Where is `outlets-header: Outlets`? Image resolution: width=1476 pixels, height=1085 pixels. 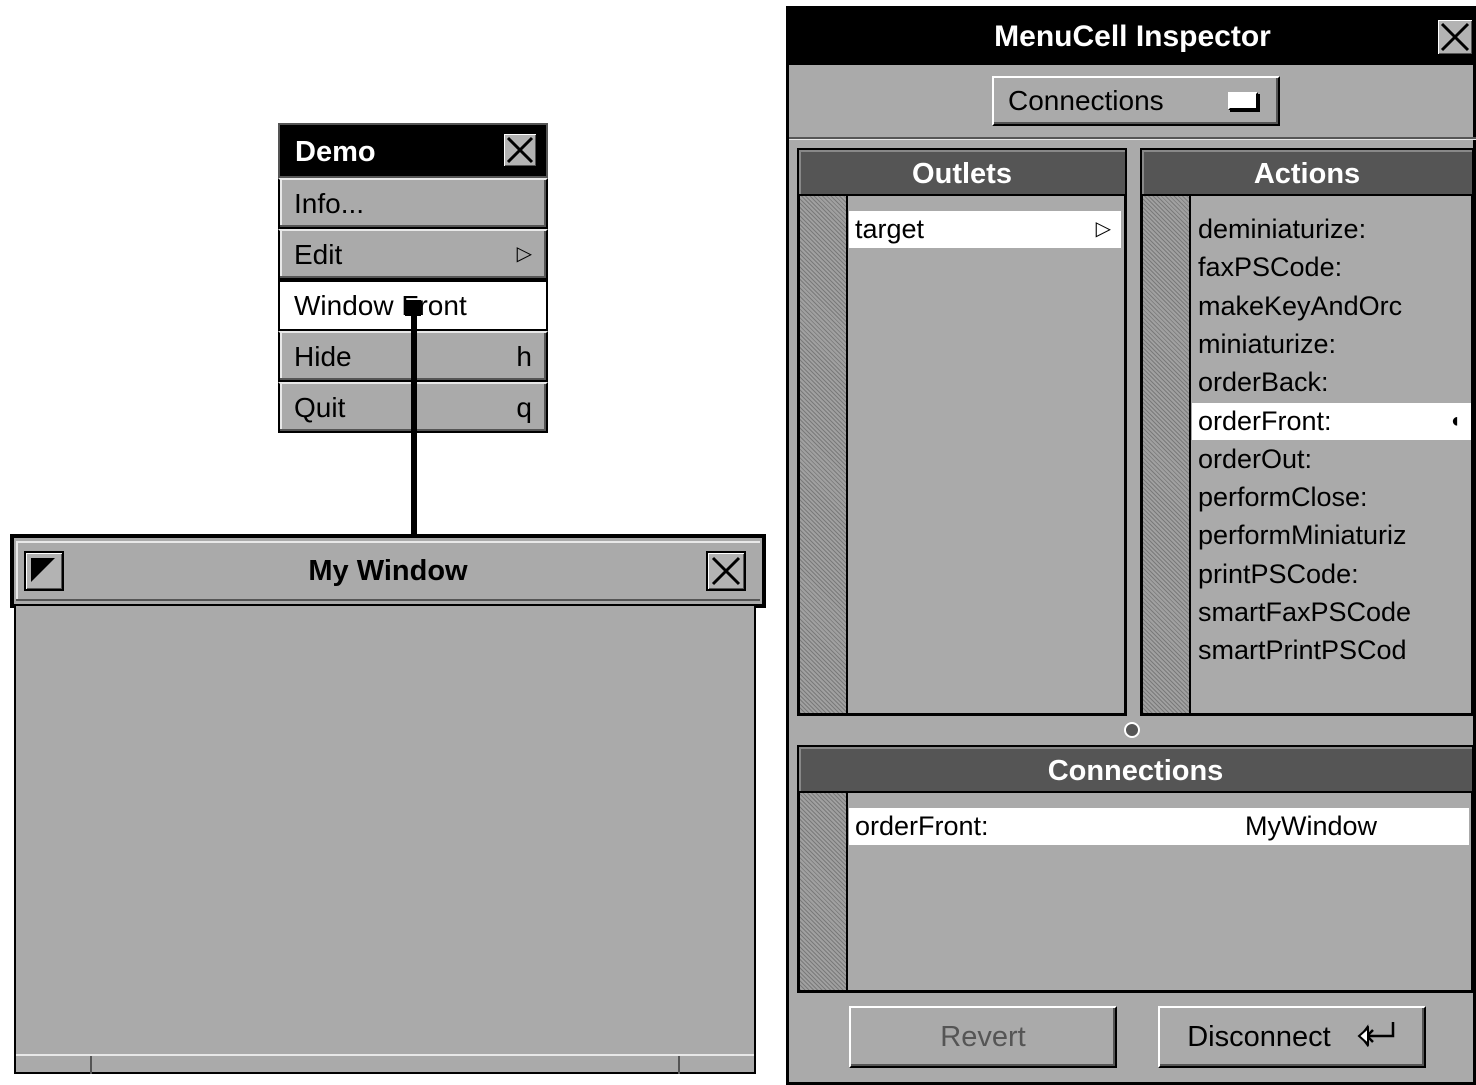
outlets-header: Outlets is located at coordinates (962, 172).